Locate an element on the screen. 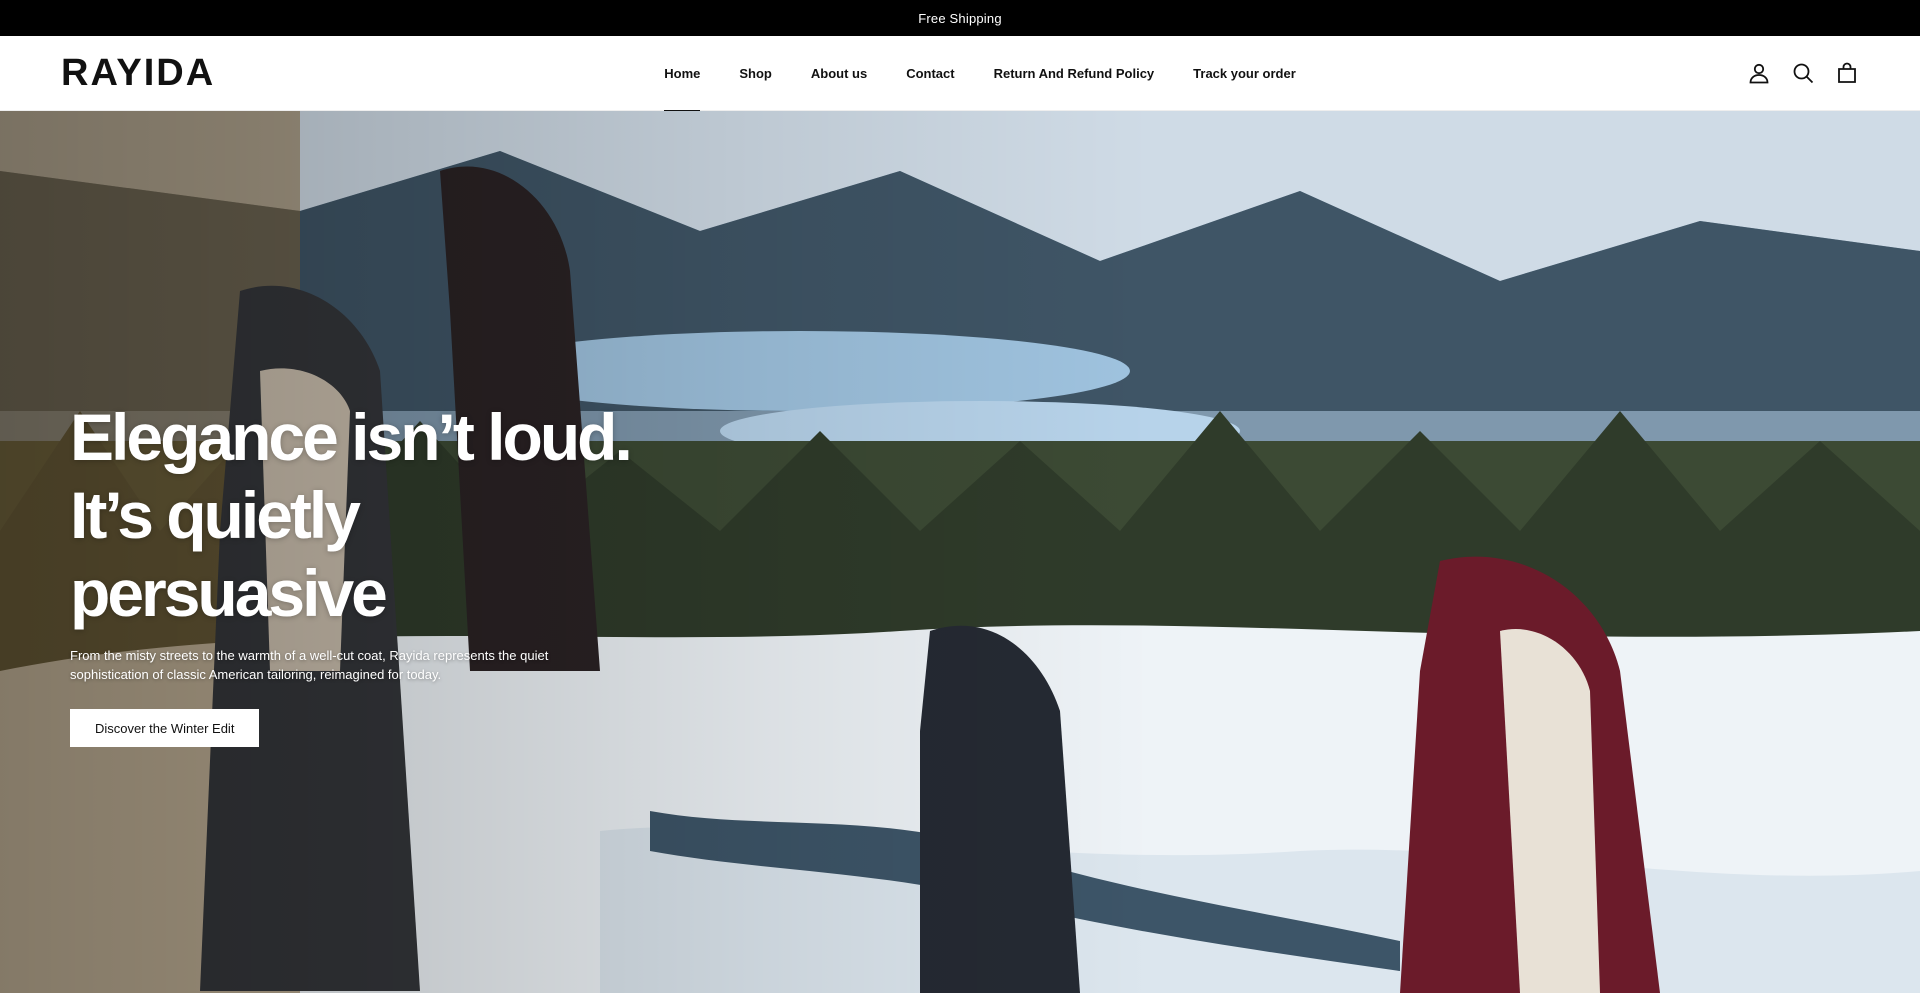 The image size is (1920, 993). hero-title-line: persuasive is located at coordinates (229, 593).